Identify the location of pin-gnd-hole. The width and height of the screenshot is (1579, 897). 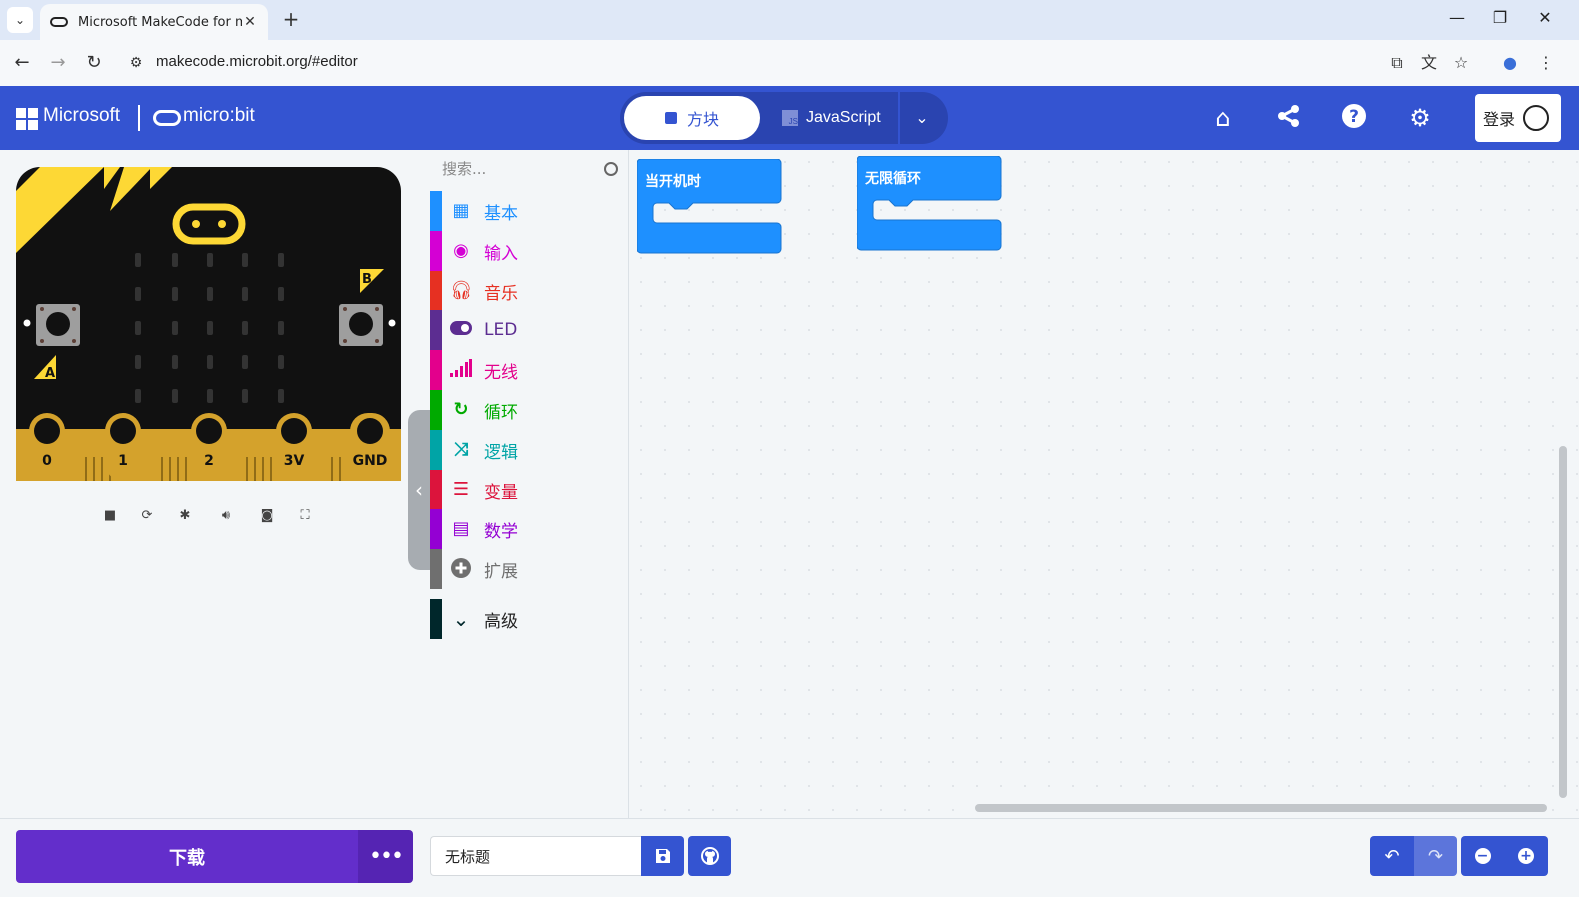
(370, 431).